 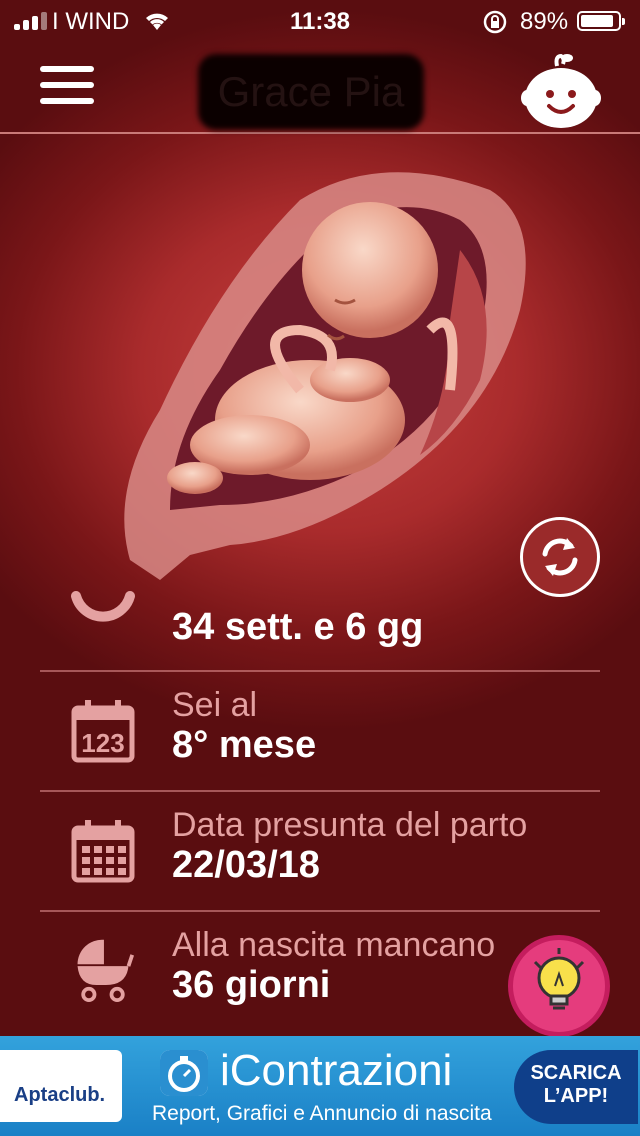 I want to click on baby-name: Grace Pia, so click(x=311, y=91).